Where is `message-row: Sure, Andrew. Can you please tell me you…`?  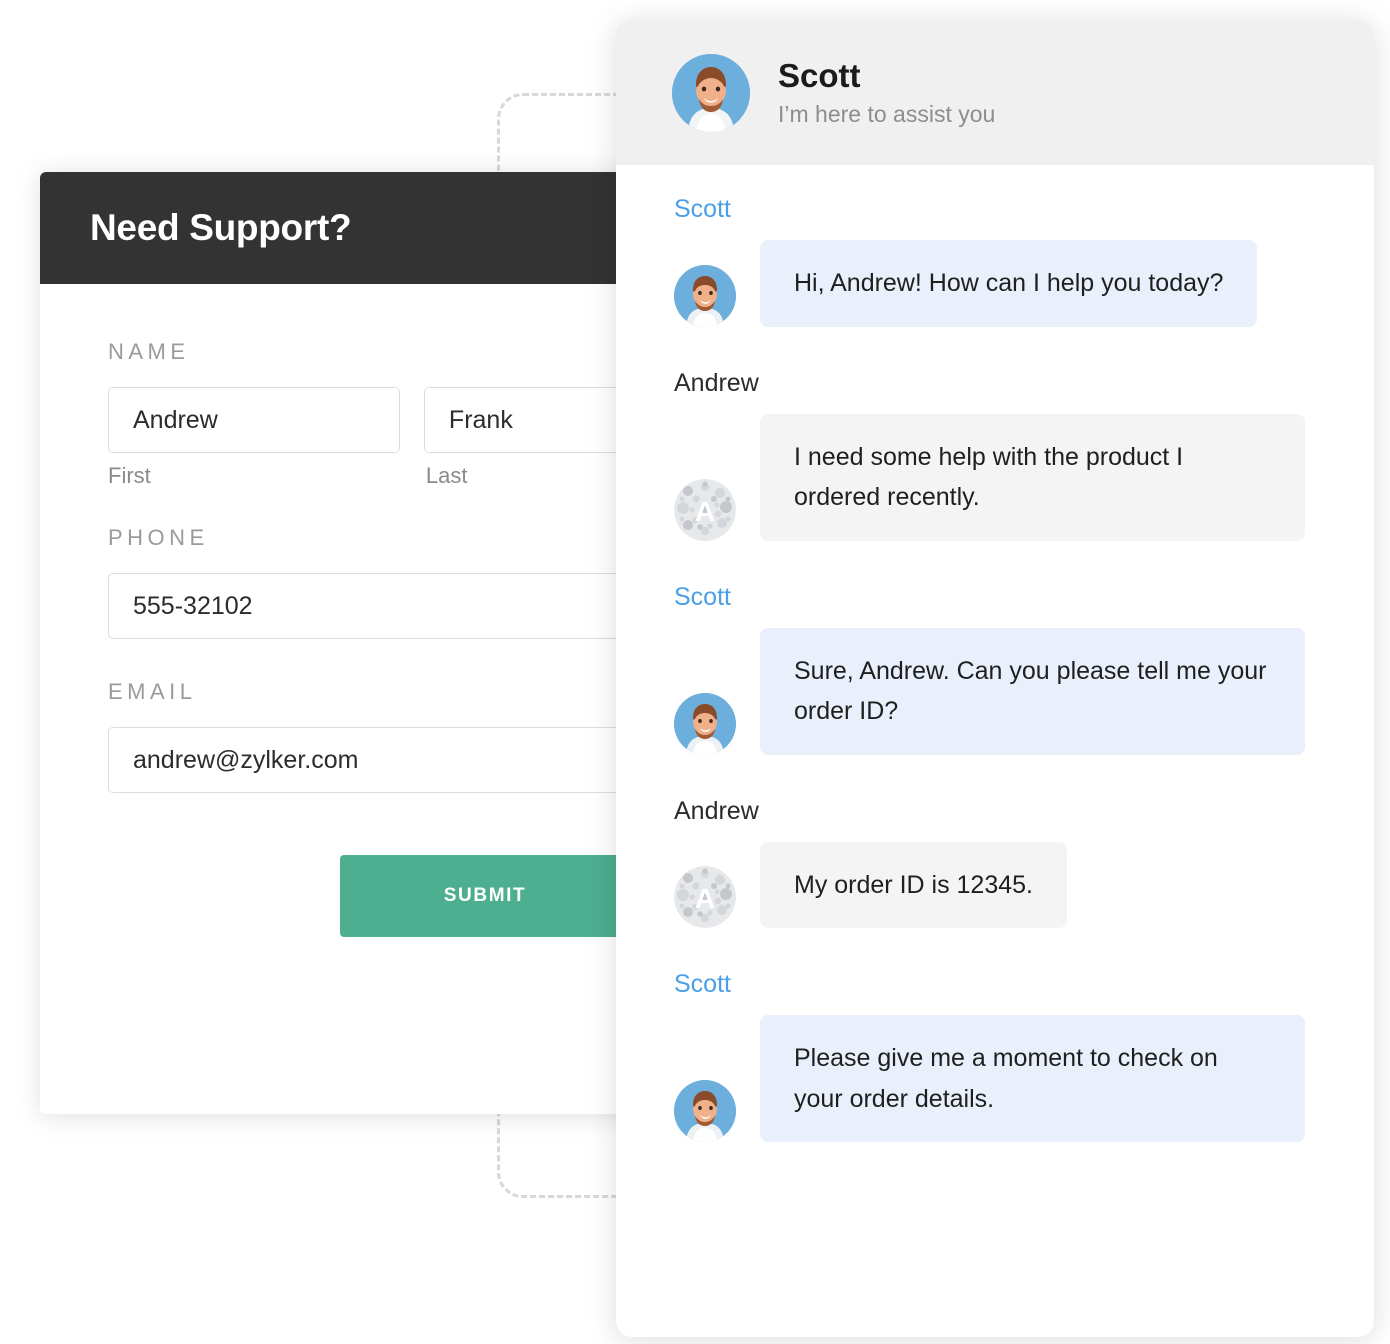 message-row: Sure, Andrew. Can you please tell me you… is located at coordinates (1004, 691).